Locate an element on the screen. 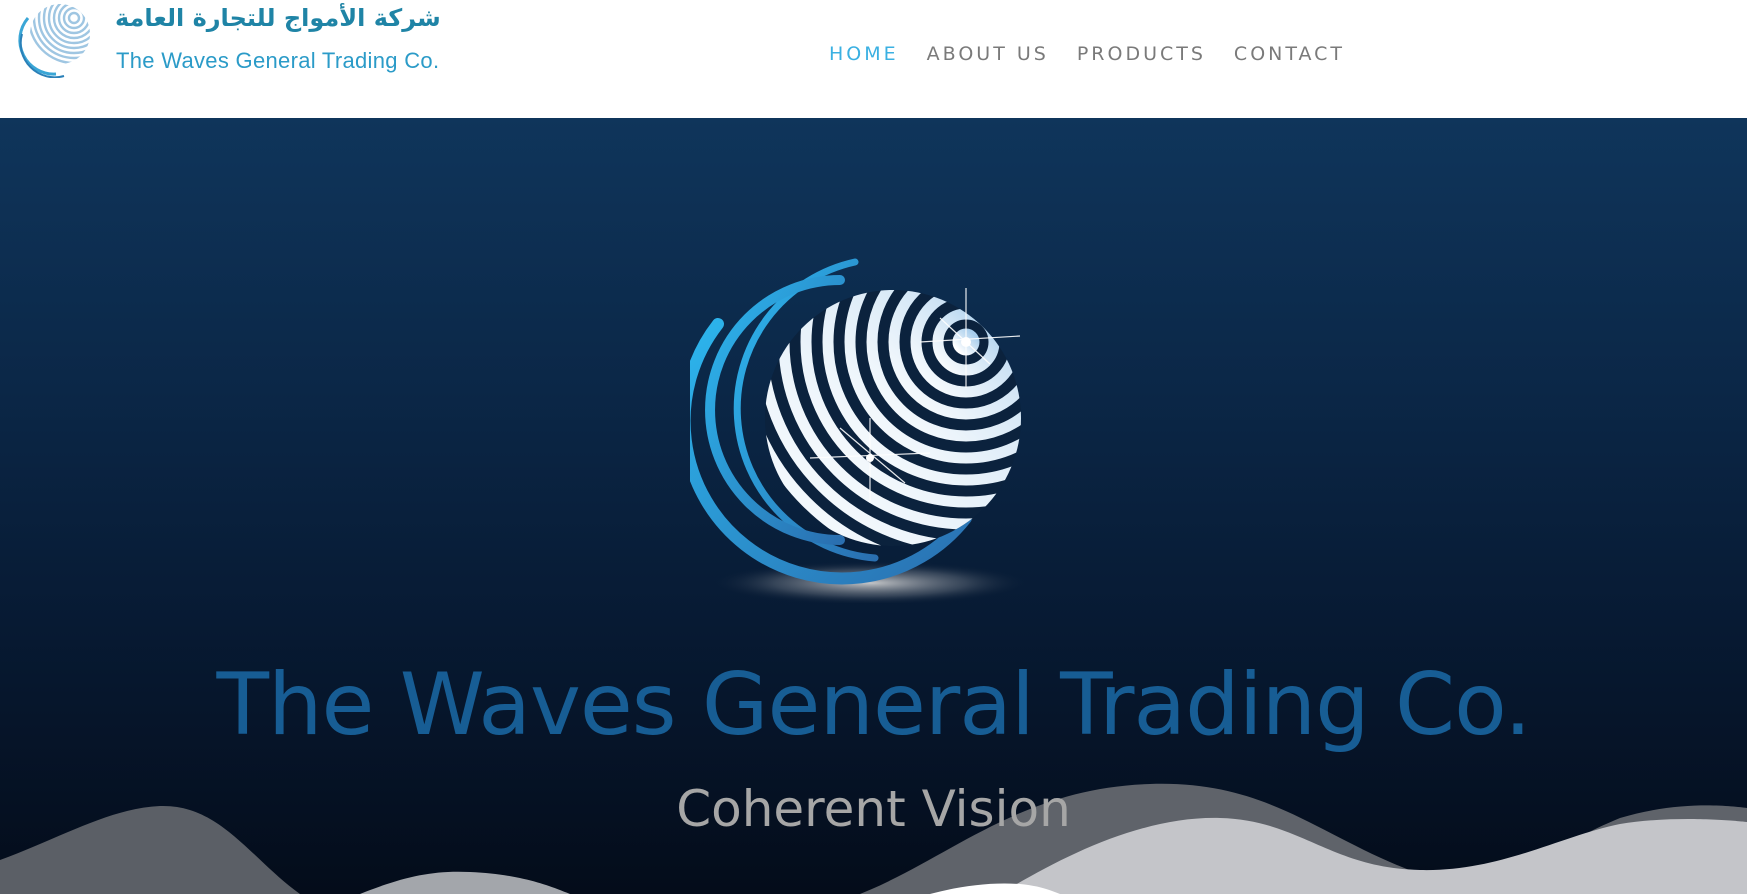 The width and height of the screenshot is (1747, 894). main-nav: HOME ABOUT US PRODUCTS CONTACT is located at coordinates (1101, 58).